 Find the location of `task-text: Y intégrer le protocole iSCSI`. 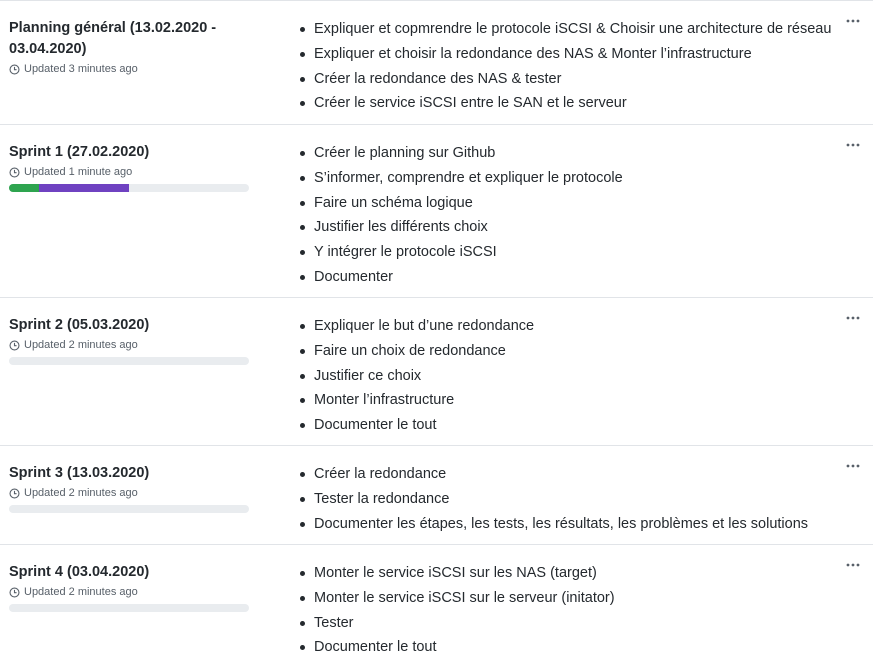

task-text: Y intégrer le protocole iSCSI is located at coordinates (405, 252).